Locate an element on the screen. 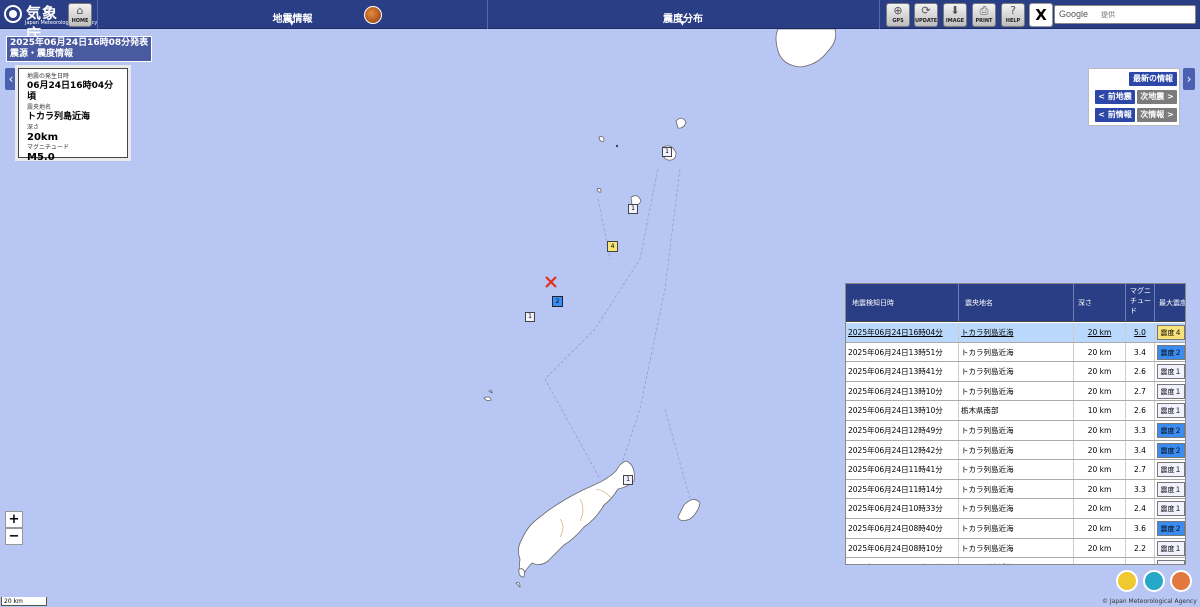  menu-intensity-dist: 震度分布 ▼ is located at coordinates (683, 14).